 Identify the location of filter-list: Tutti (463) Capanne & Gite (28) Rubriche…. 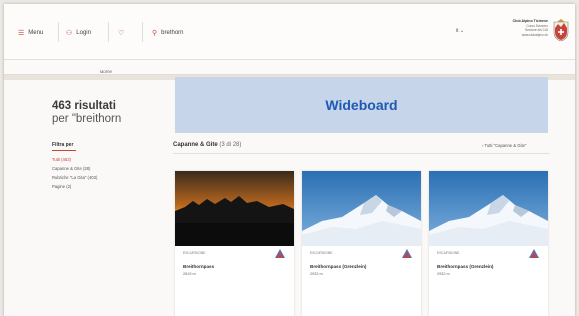
(74, 173).